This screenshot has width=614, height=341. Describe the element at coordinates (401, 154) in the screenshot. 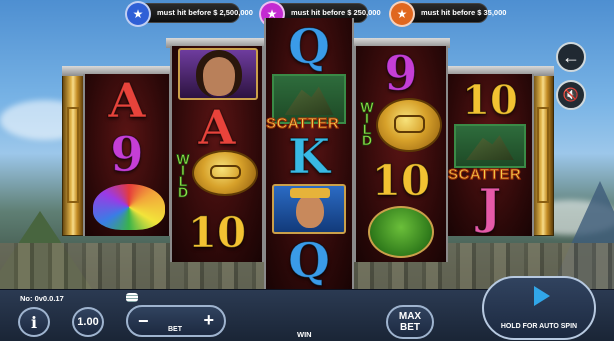

I see `reel-4: 9 WILD 10` at that location.